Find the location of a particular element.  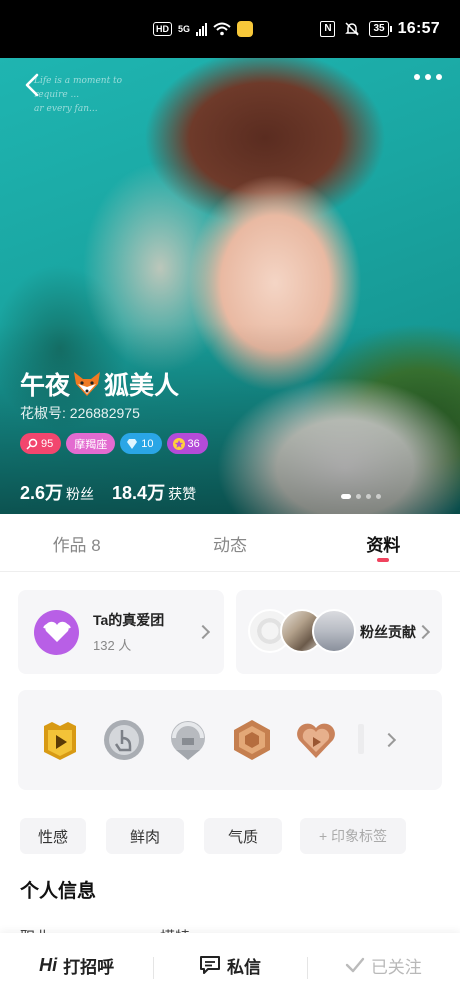

impression-tag: 鲜肉 is located at coordinates (145, 836).